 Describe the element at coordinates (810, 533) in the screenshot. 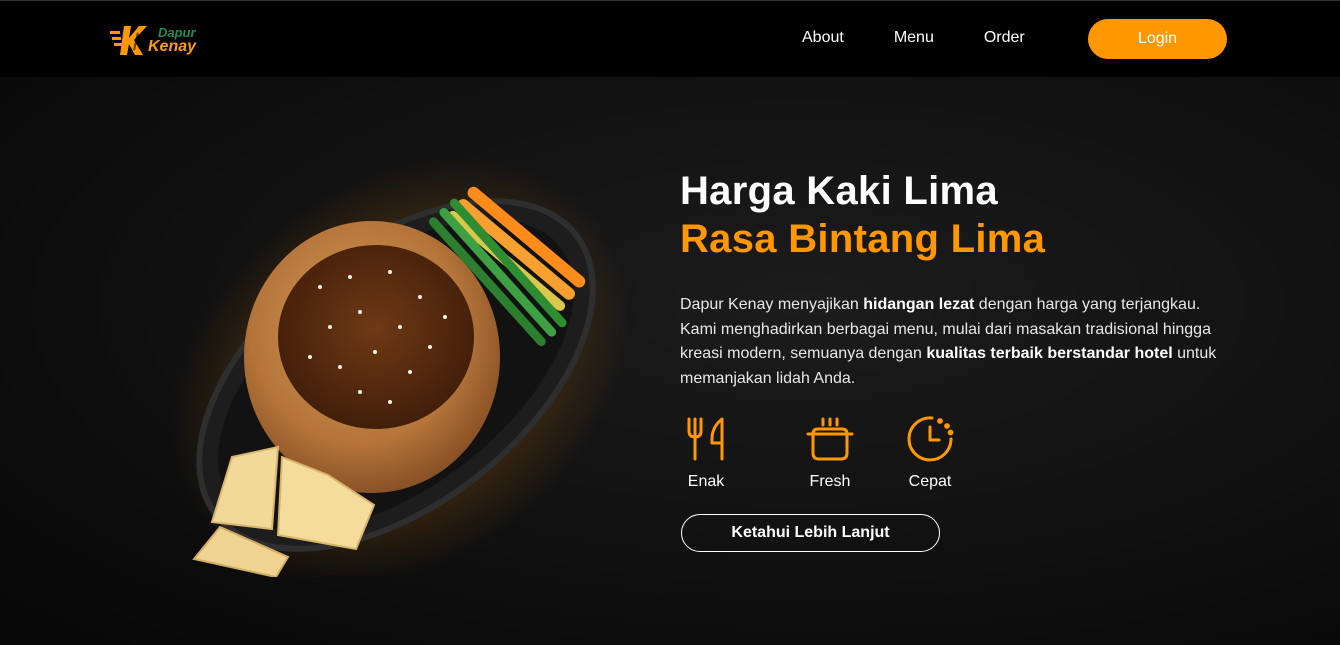

I see `learn-more-button: Ketahui Lebih Lanjut` at that location.